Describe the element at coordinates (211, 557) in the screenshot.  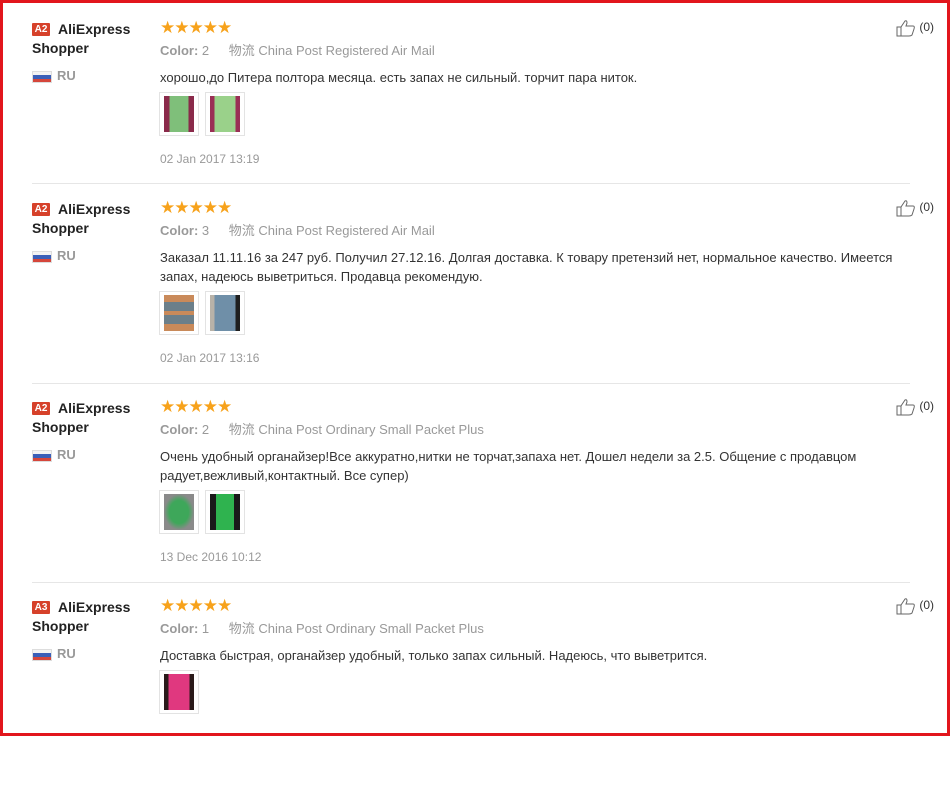
I see `review-date: 13 Dec 2016 10:12` at that location.